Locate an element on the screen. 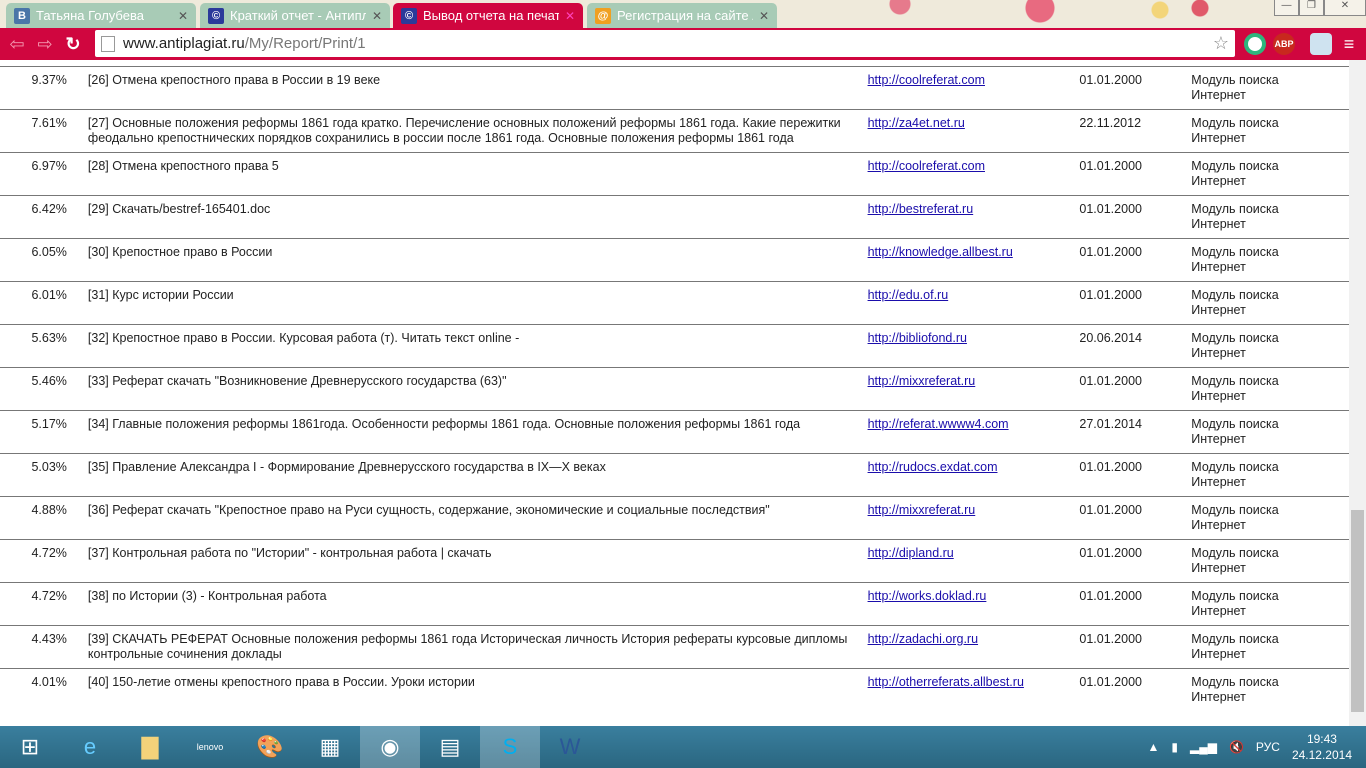  calculator-icon: ▤ is located at coordinates (450, 747).